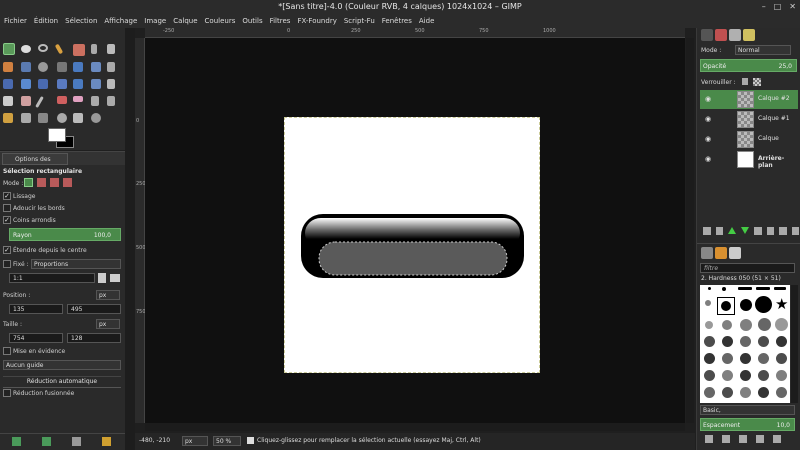  What do you see at coordinates (9, 49) in the screenshot?
I see `rect-select-tool-icon` at bounding box center [9, 49].